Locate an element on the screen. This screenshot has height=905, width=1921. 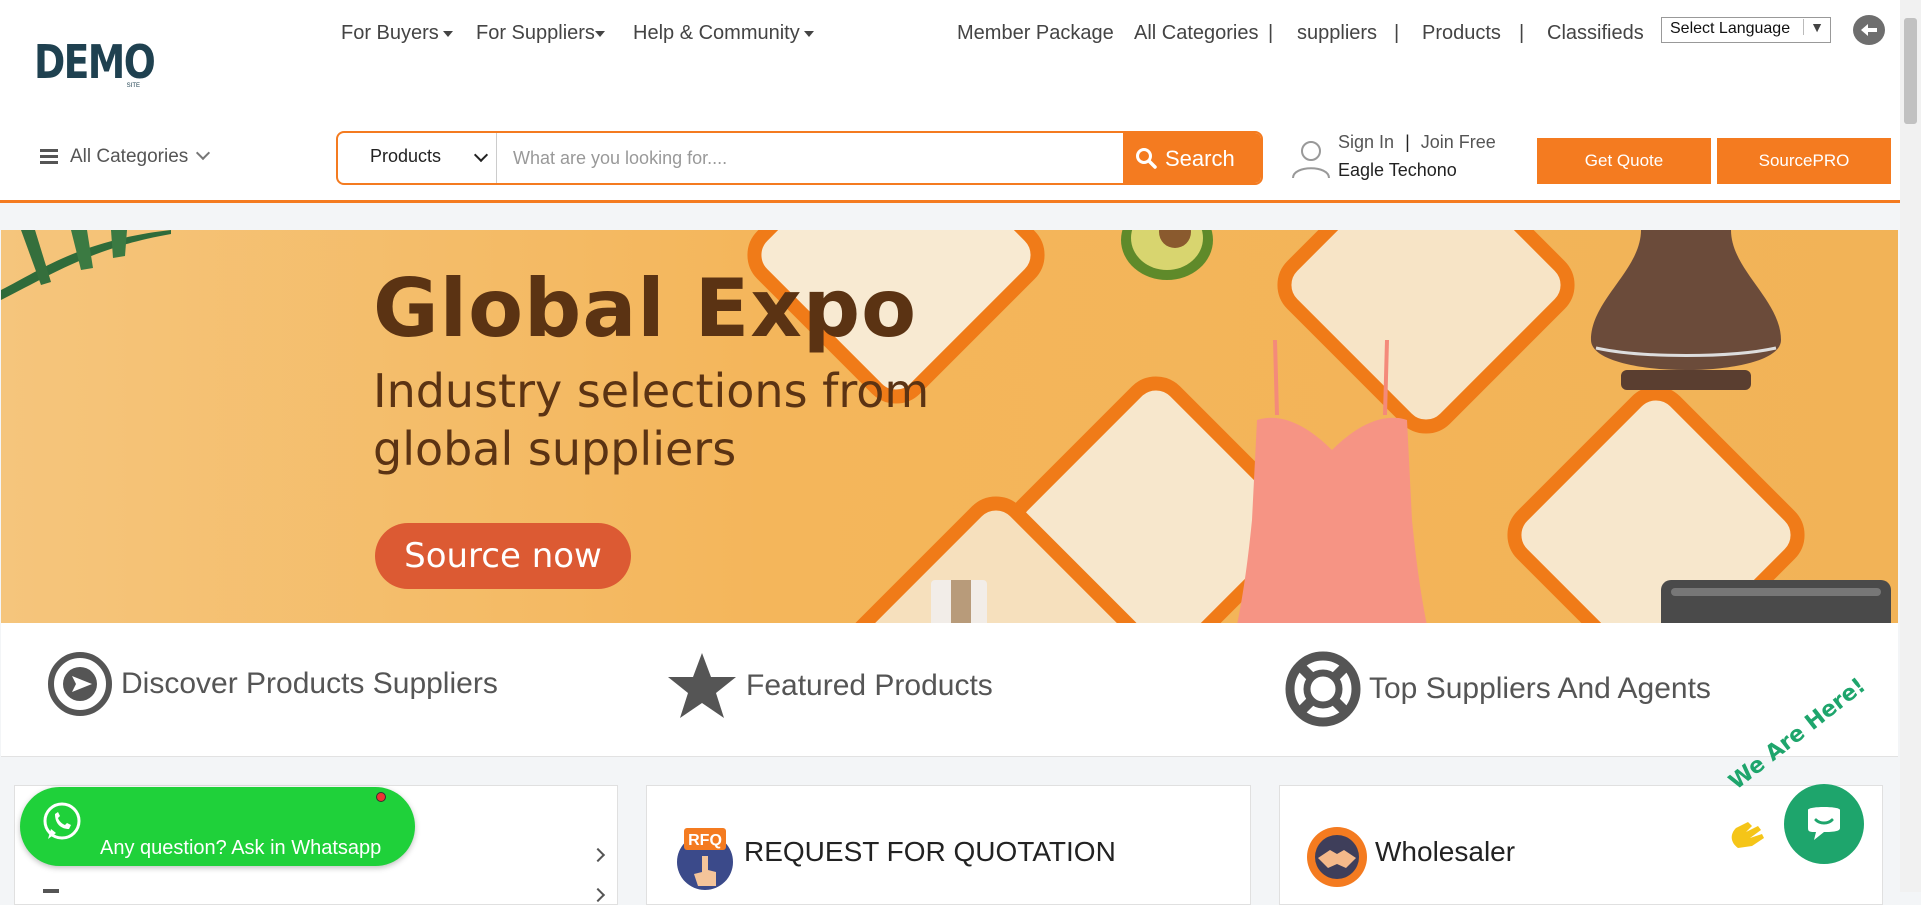
search-category-select: Products is located at coordinates (417, 158).